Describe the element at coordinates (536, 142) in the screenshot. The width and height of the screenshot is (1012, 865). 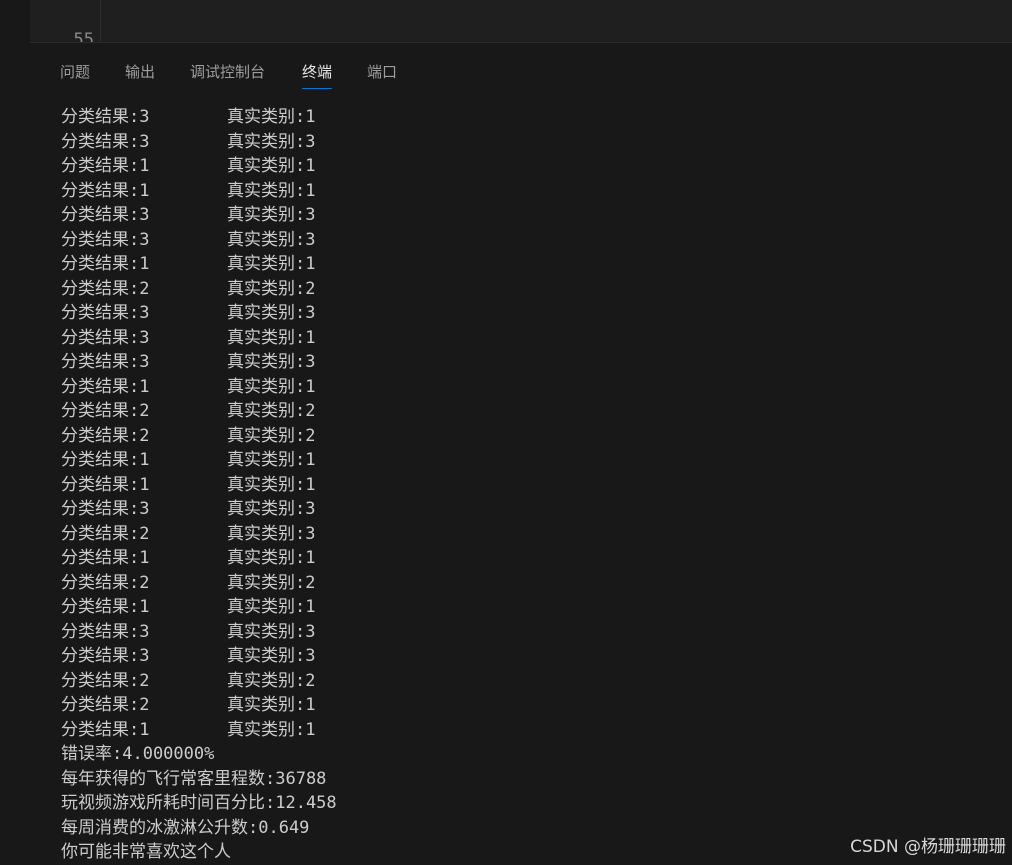
I see `terminal-line: 分类结果:3 真实类别: 3` at that location.